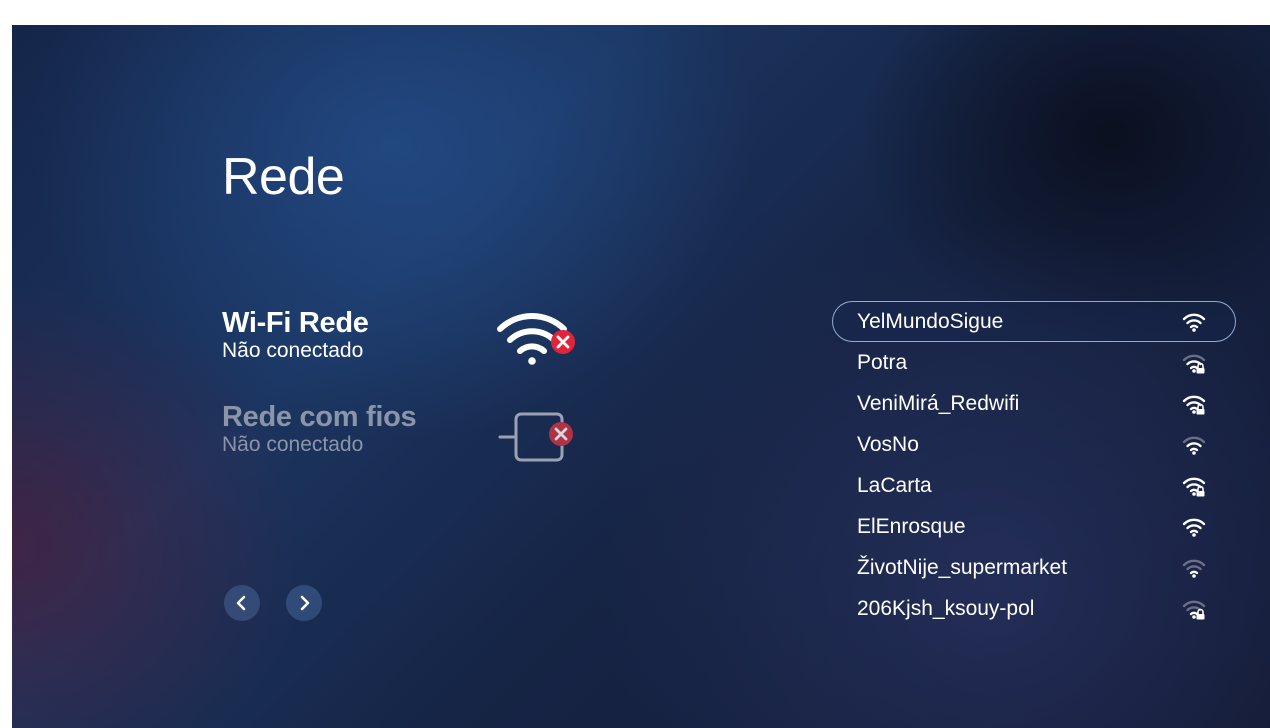 The width and height of the screenshot is (1270, 728). I want to click on wired-connection-status: Não conectado, so click(293, 444).